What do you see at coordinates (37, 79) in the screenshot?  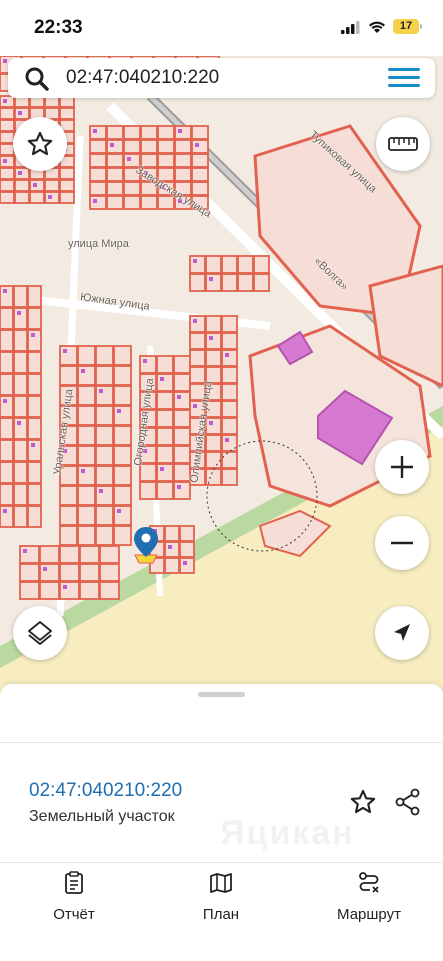 I see `search-icon` at bounding box center [37, 79].